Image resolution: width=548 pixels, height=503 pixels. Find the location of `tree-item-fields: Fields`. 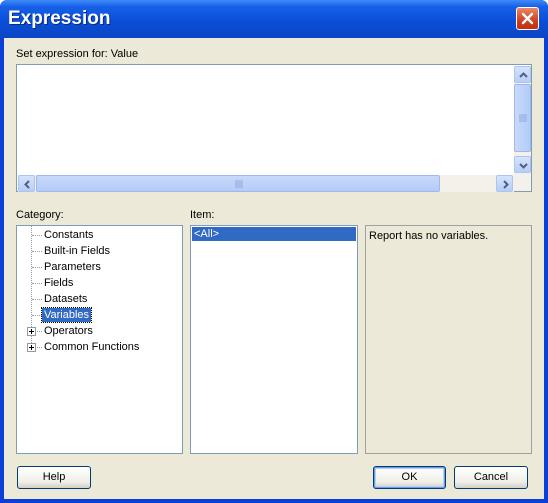

tree-item-fields: Fields is located at coordinates (97, 283).